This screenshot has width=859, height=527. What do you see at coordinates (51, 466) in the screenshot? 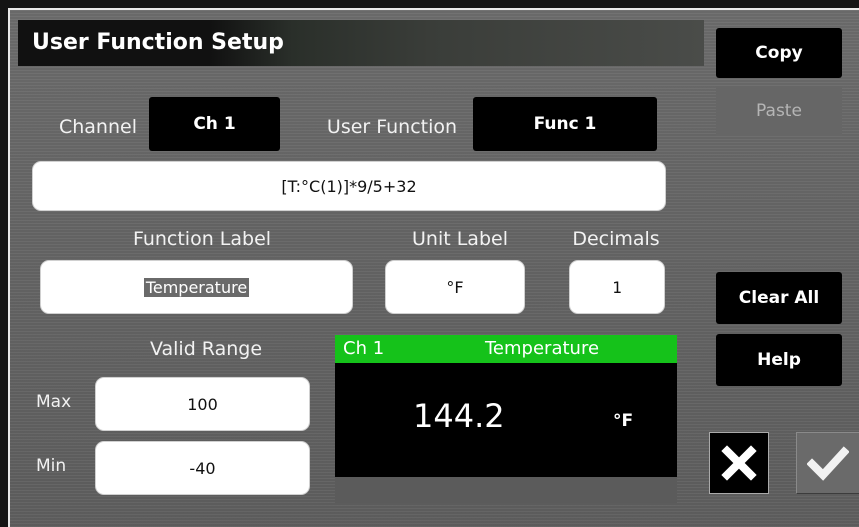
I see `min-label: Min` at bounding box center [51, 466].